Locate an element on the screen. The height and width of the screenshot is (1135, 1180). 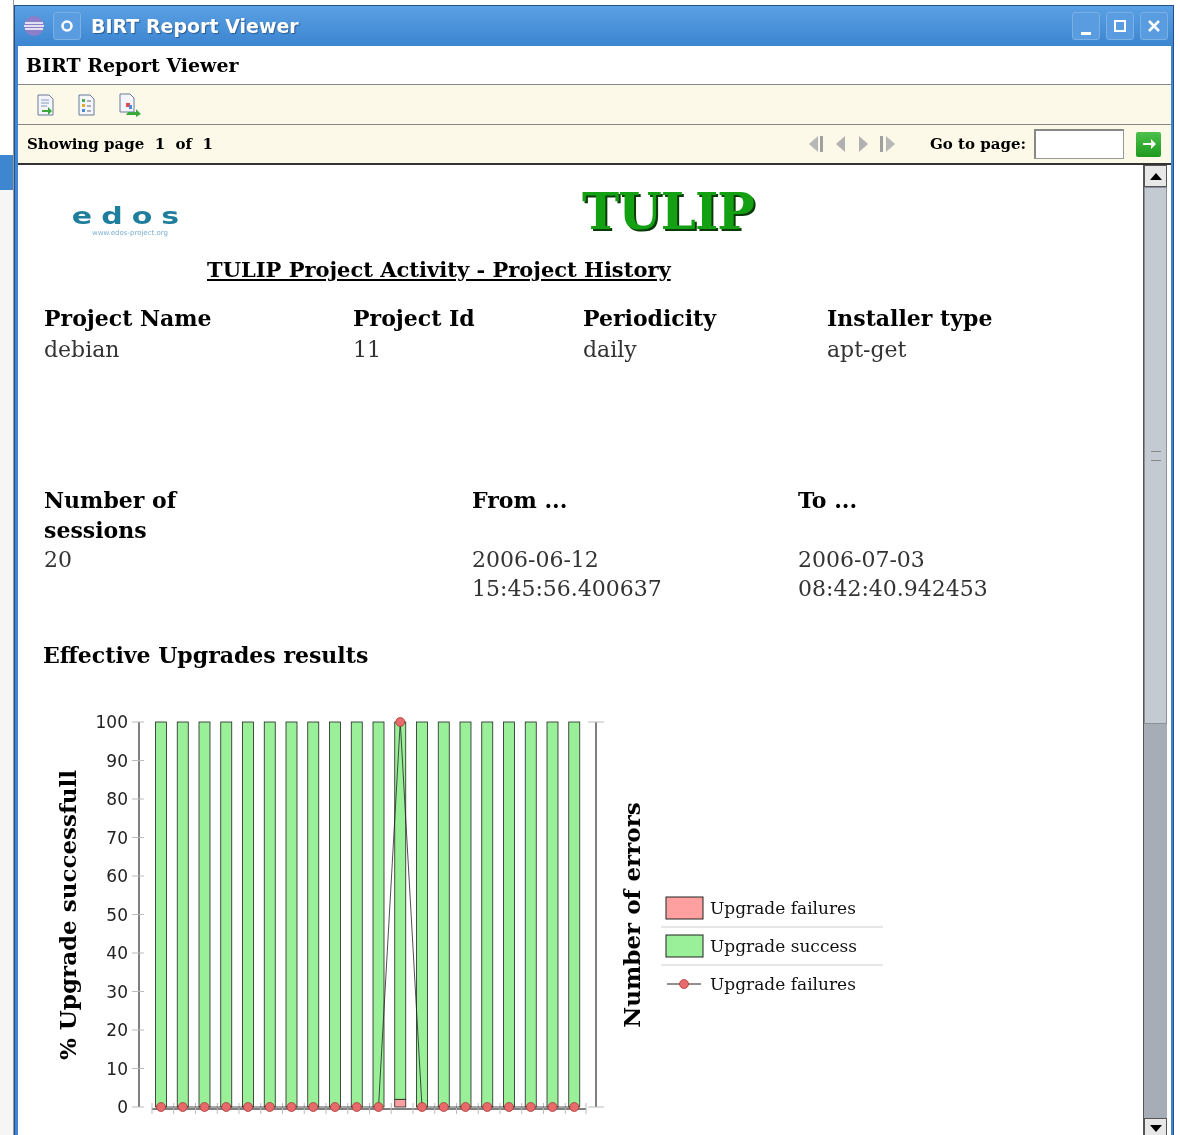
maximize-button is located at coordinates (1120, 26).